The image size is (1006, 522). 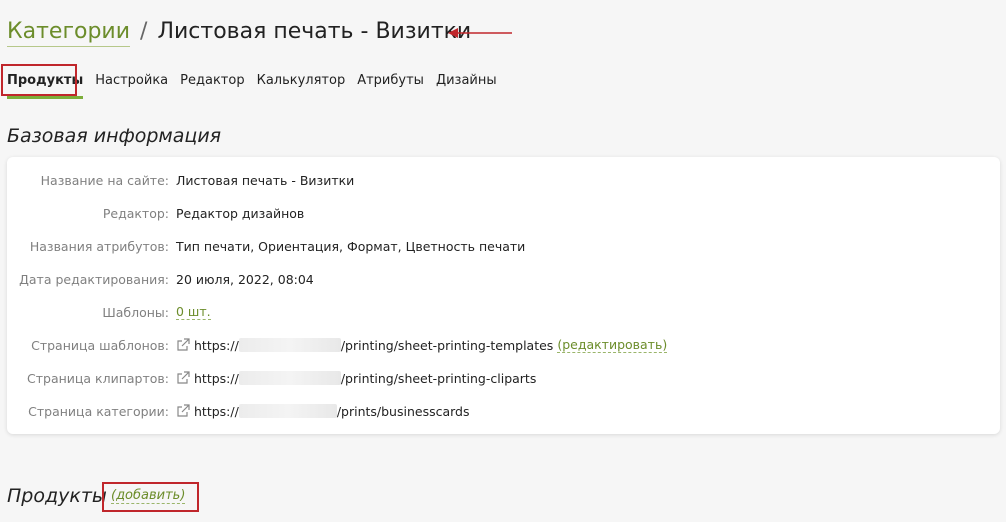 What do you see at coordinates (439, 378) in the screenshot?
I see `url-path: /printing/sheet-printing-cliparts` at bounding box center [439, 378].